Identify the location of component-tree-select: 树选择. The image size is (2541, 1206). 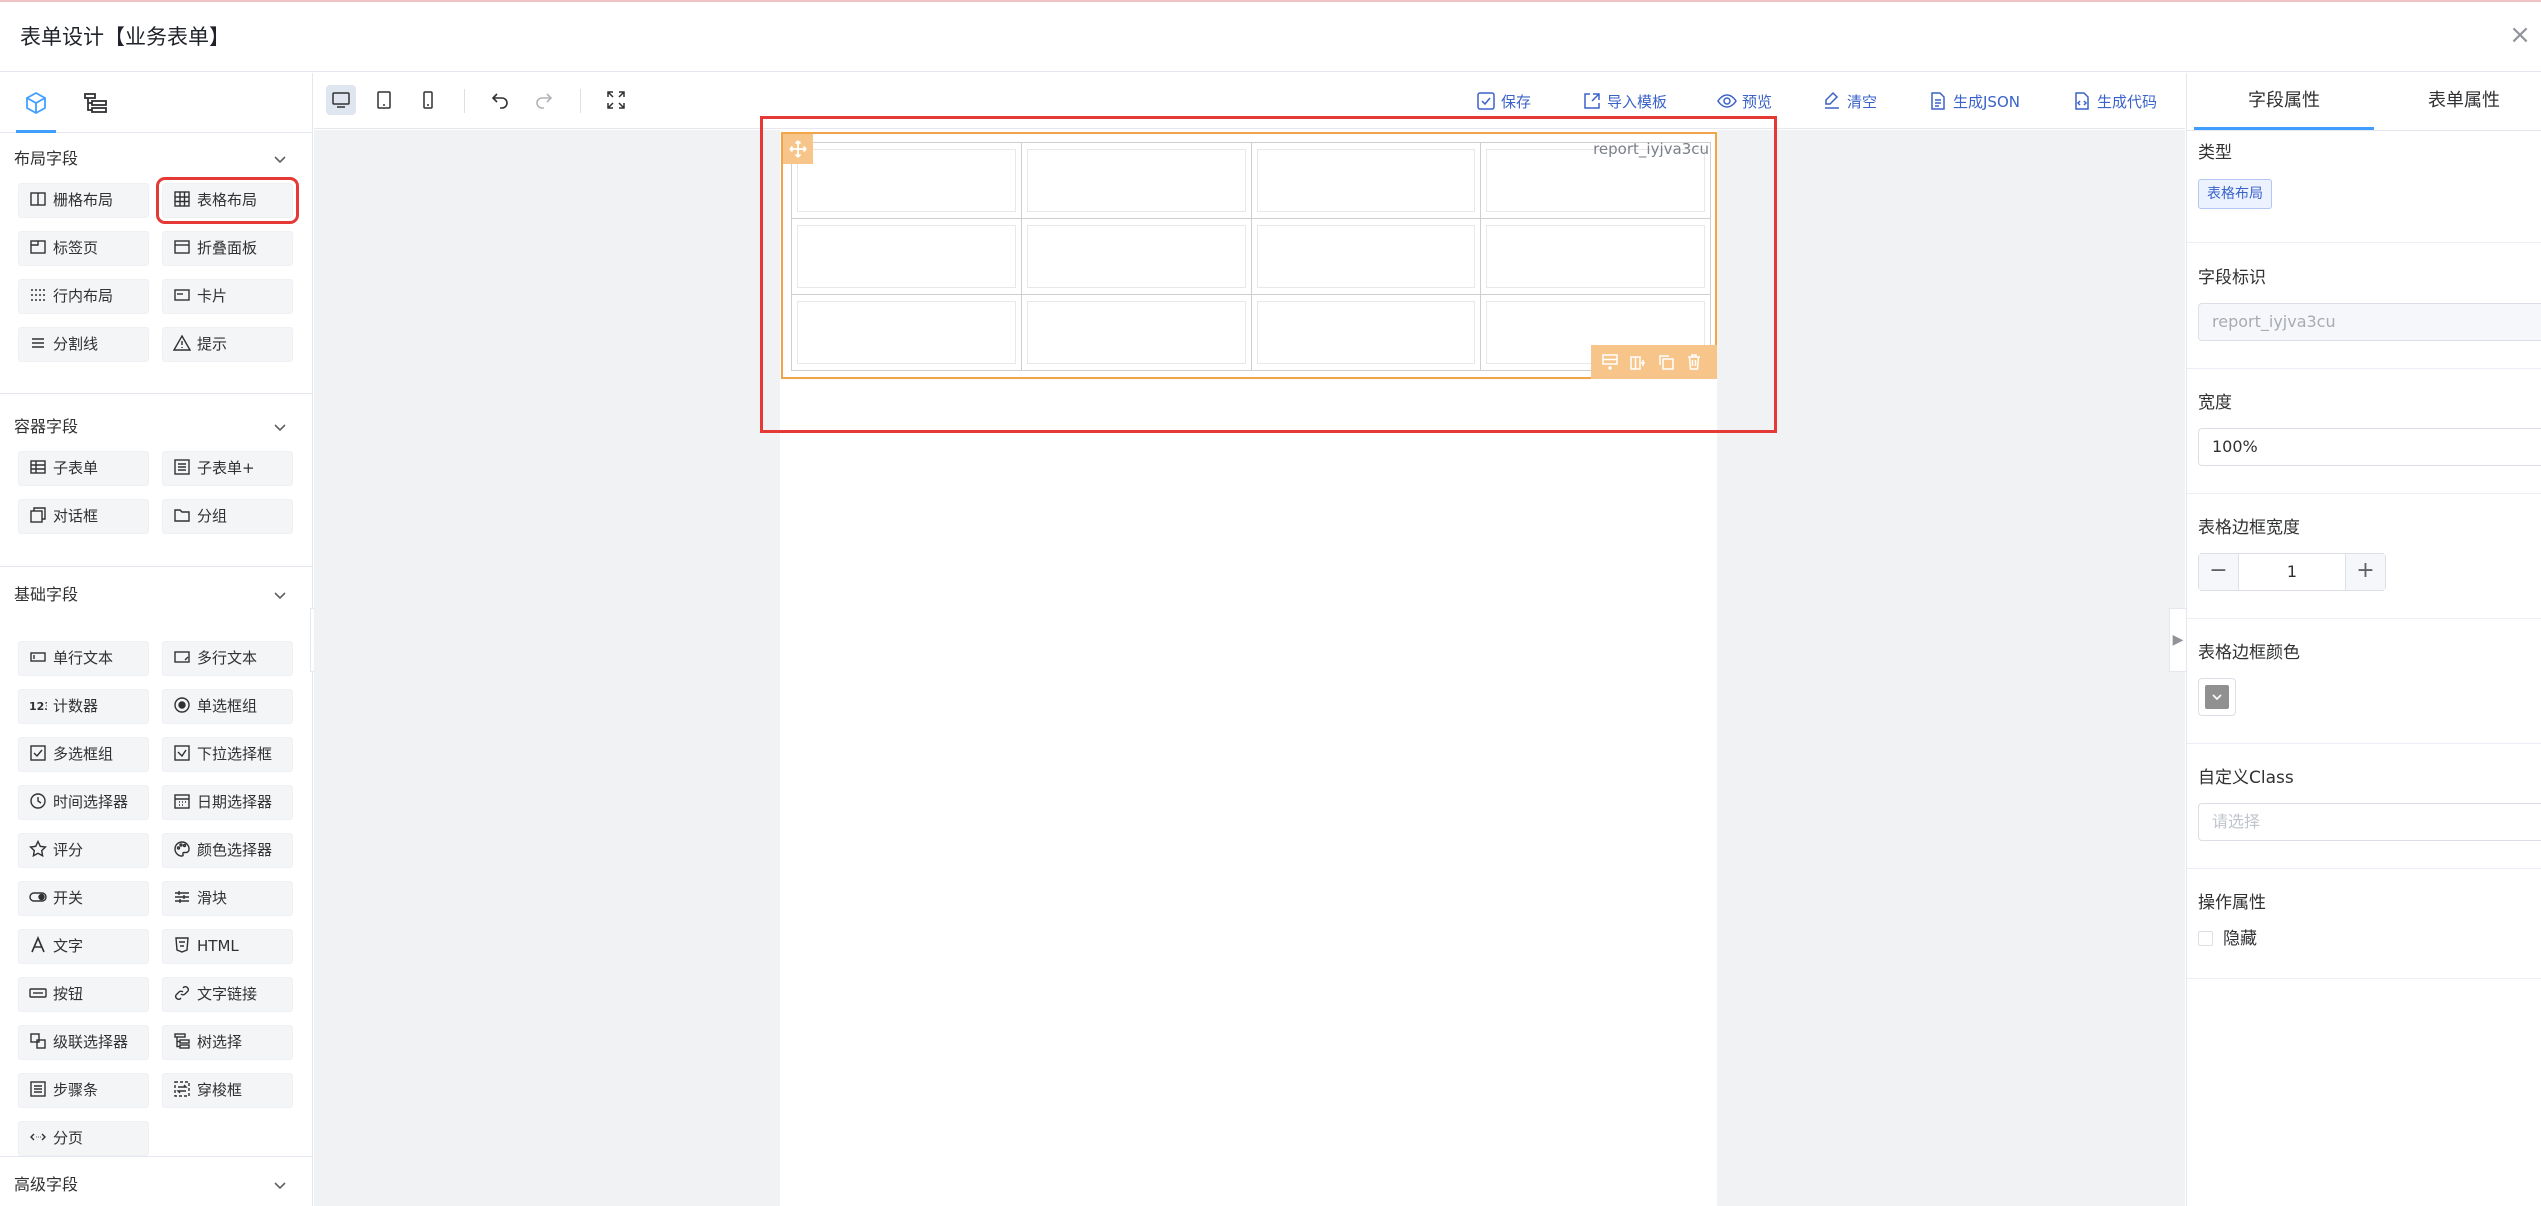
(227, 1042).